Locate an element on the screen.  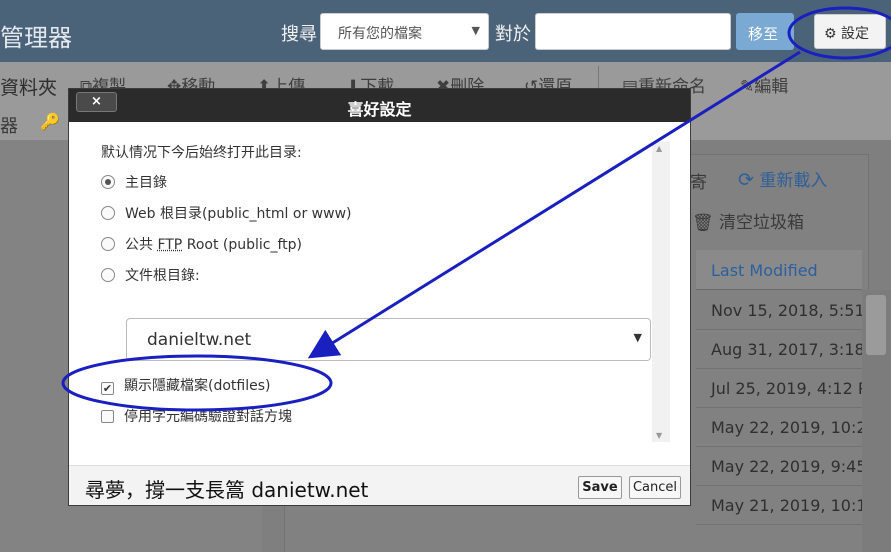
trash-icon: 🗑 is located at coordinates (703, 223).